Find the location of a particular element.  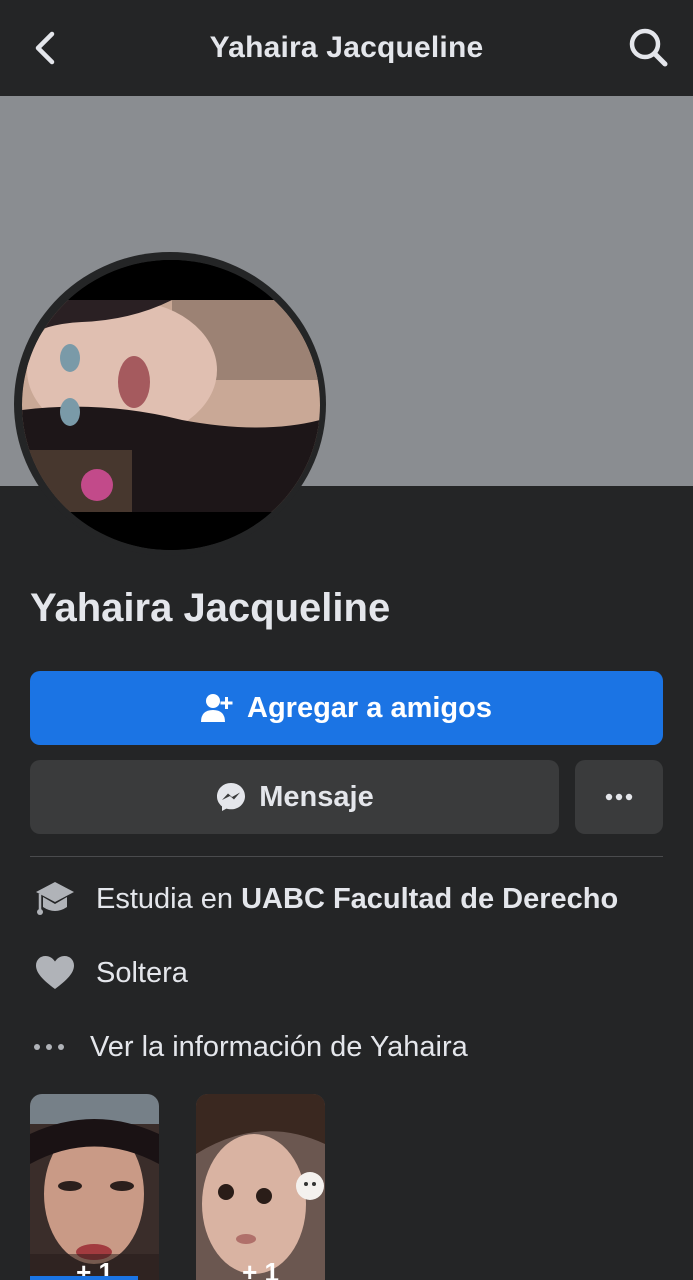

more-options-button is located at coordinates (619, 797).